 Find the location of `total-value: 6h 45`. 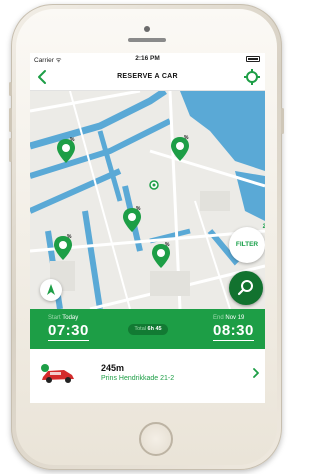

total-value: 6h 45 is located at coordinates (154, 329).